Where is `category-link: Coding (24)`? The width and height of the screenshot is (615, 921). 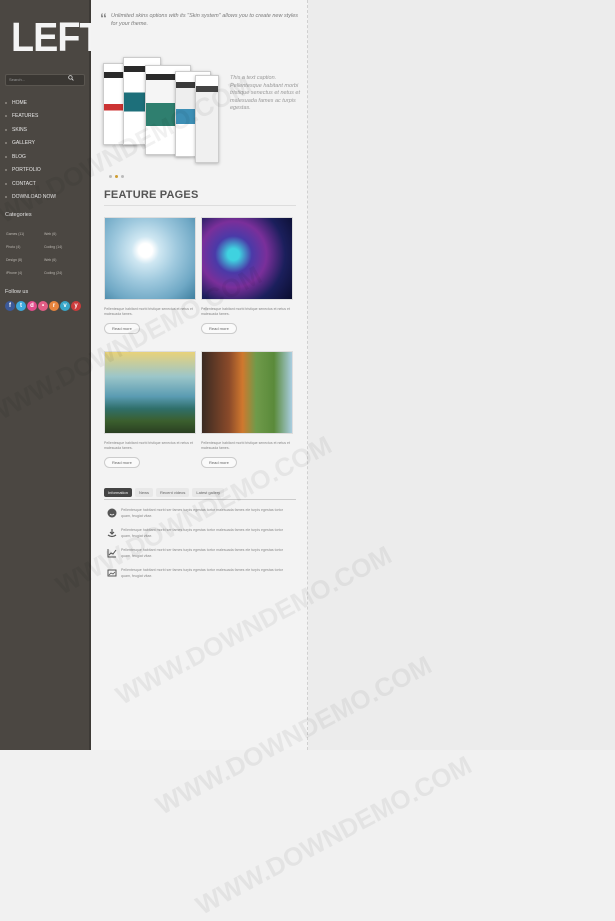 category-link: Coding (24) is located at coordinates (63, 273).